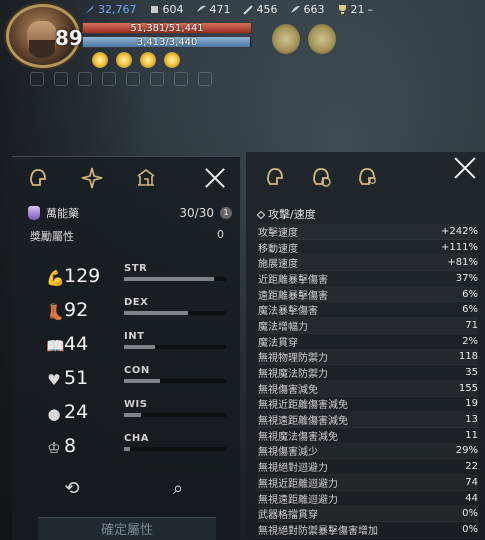 This screenshot has width=485, height=540. I want to click on detail-tabs, so click(321, 177).